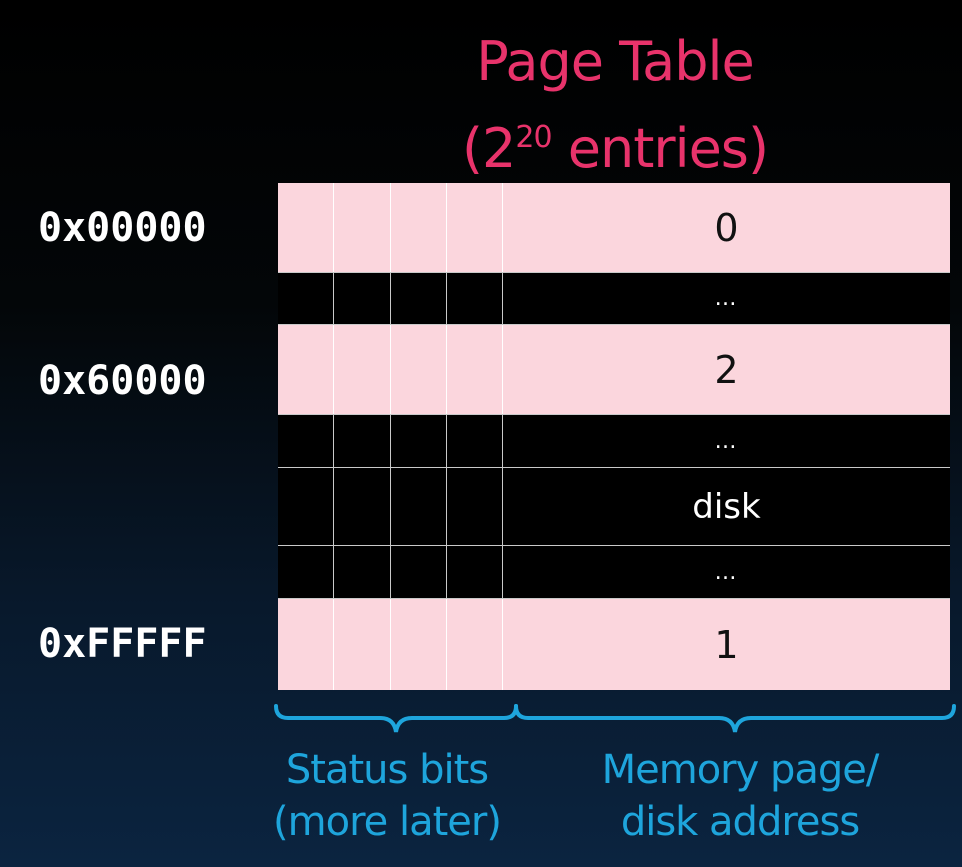 This screenshot has height=867, width=962. I want to click on status-bits-caption: Status bits (more later), so click(387, 796).